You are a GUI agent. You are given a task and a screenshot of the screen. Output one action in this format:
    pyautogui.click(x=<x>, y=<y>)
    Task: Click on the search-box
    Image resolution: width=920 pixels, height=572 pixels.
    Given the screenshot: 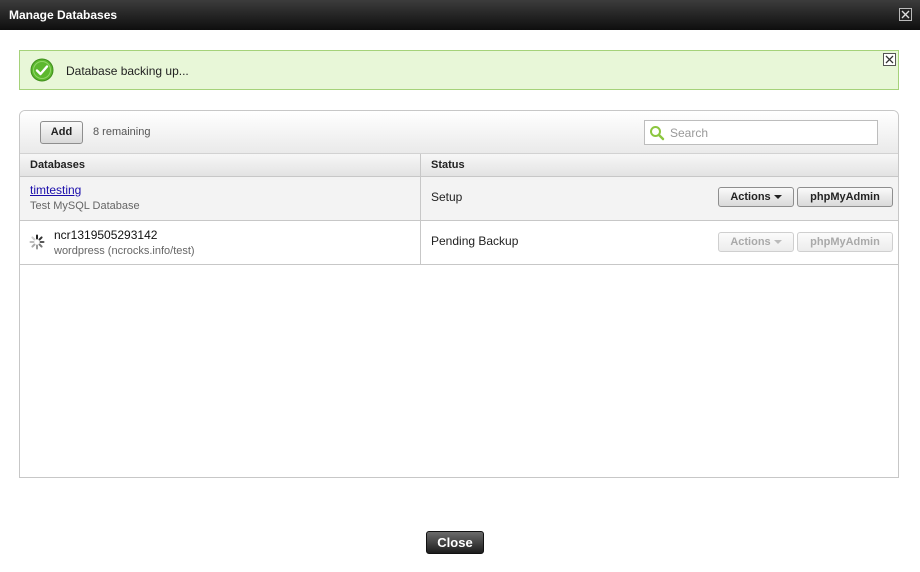 What is the action you would take?
    pyautogui.click(x=761, y=132)
    